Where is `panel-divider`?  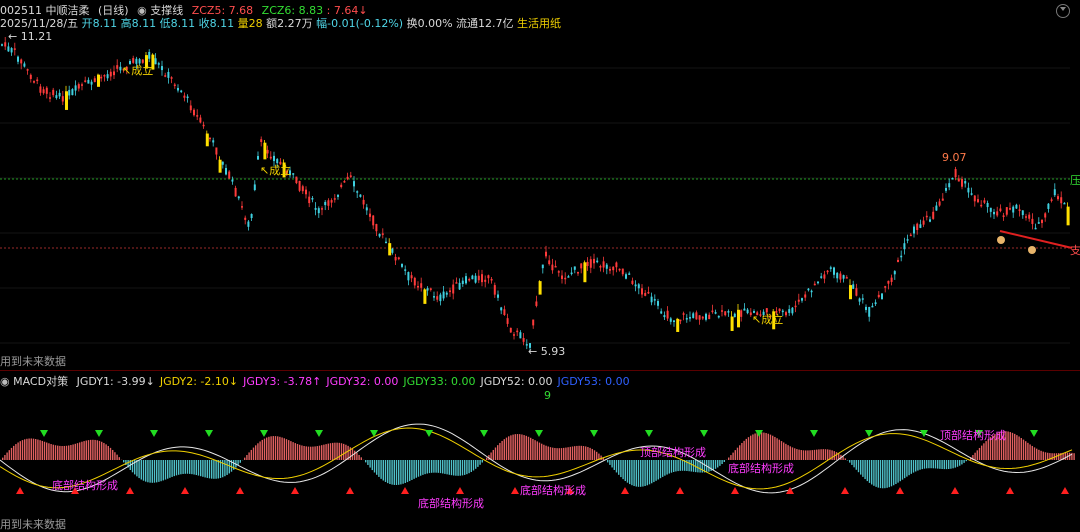
panel-divider is located at coordinates (540, 370).